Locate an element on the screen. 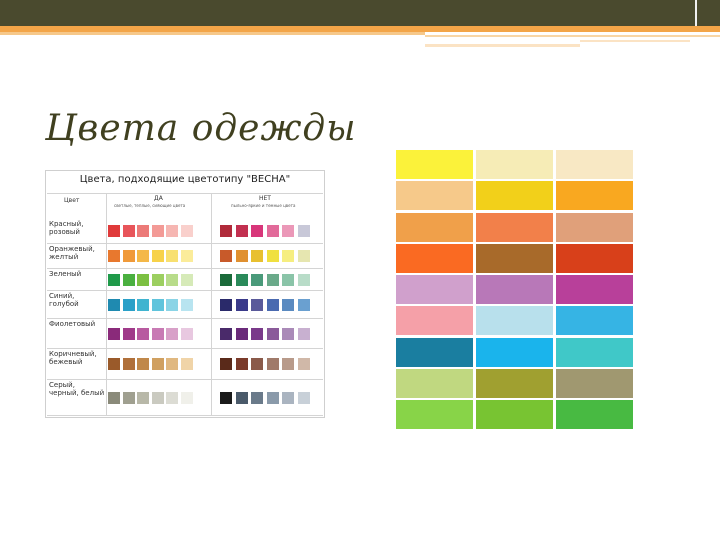 The height and width of the screenshot is (540, 720). table-row-label: Фиолетовый is located at coordinates (72, 324).